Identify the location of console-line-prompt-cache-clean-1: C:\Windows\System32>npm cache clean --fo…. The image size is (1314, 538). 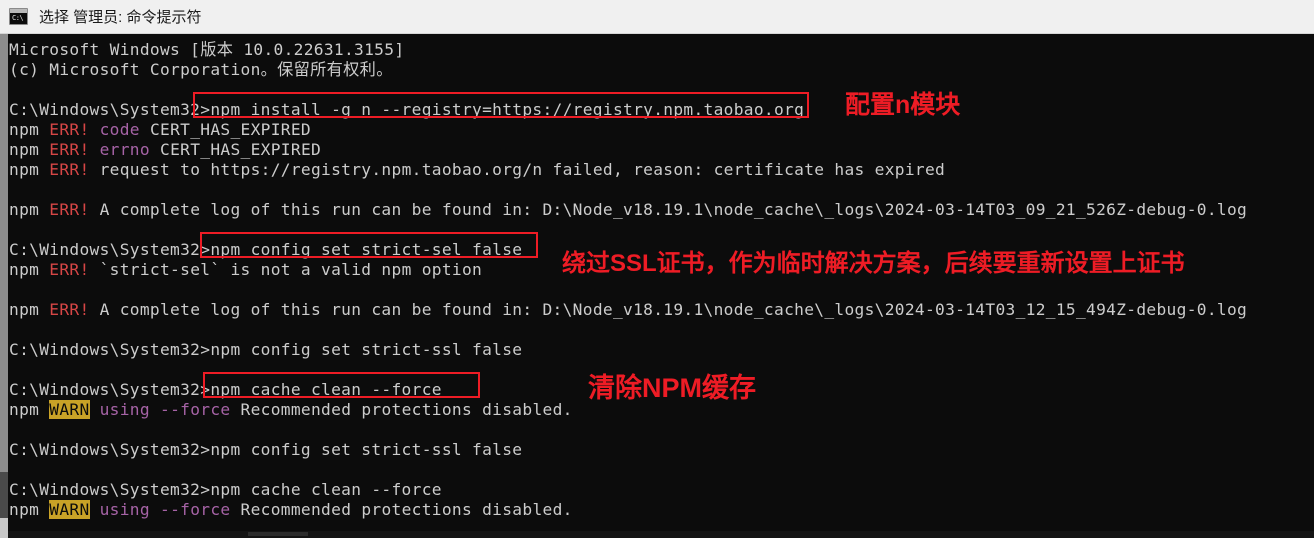
(225, 390).